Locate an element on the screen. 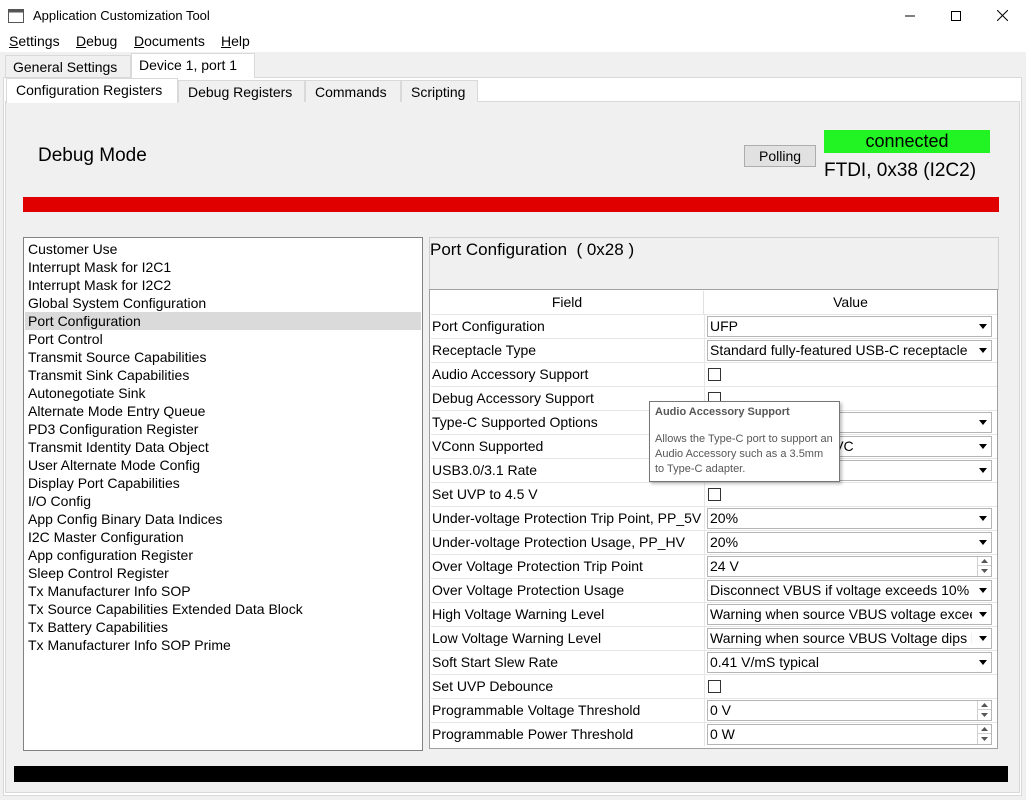  value-dropdown: Standard fully-featured USB-C receptacle is located at coordinates (849, 350).